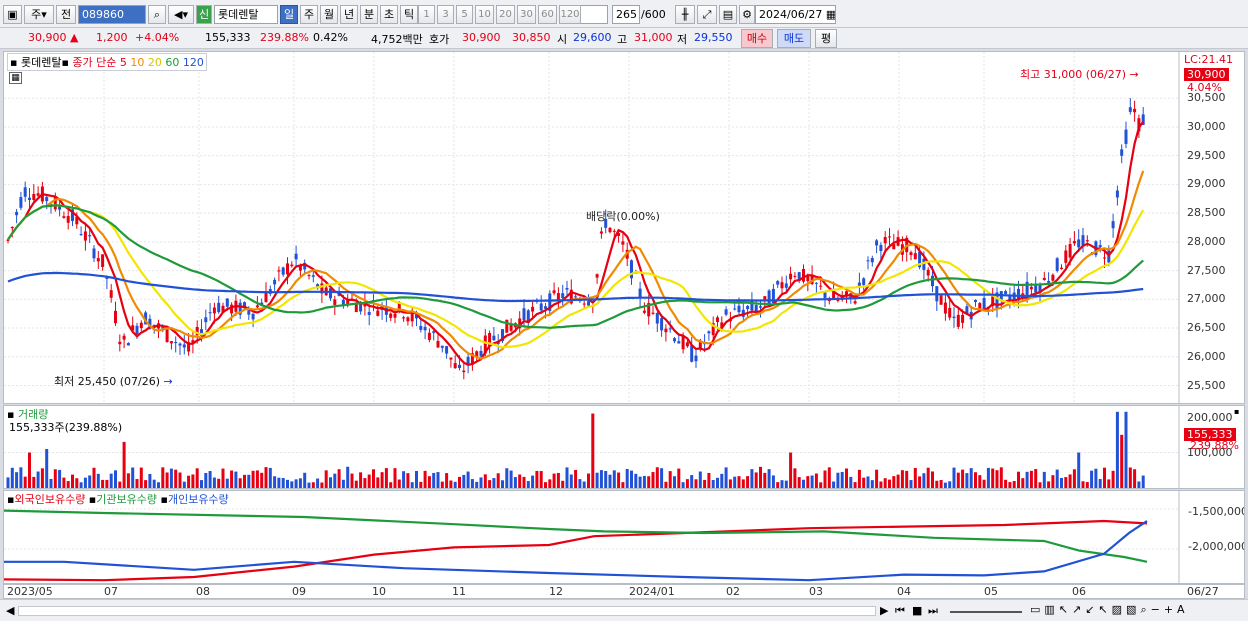  I want to click on volume-chart, so click(624, 447).